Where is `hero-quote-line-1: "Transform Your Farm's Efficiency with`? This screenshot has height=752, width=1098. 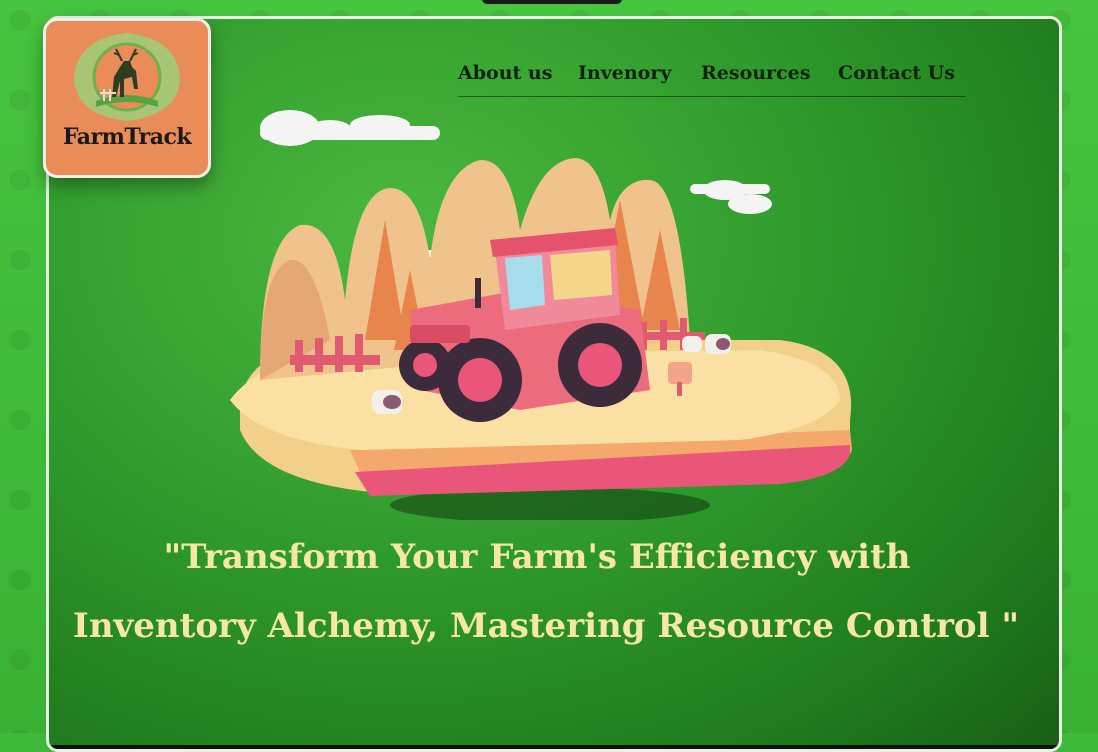
hero-quote-line-1: "Transform Your Farm's Efficiency with is located at coordinates (537, 557).